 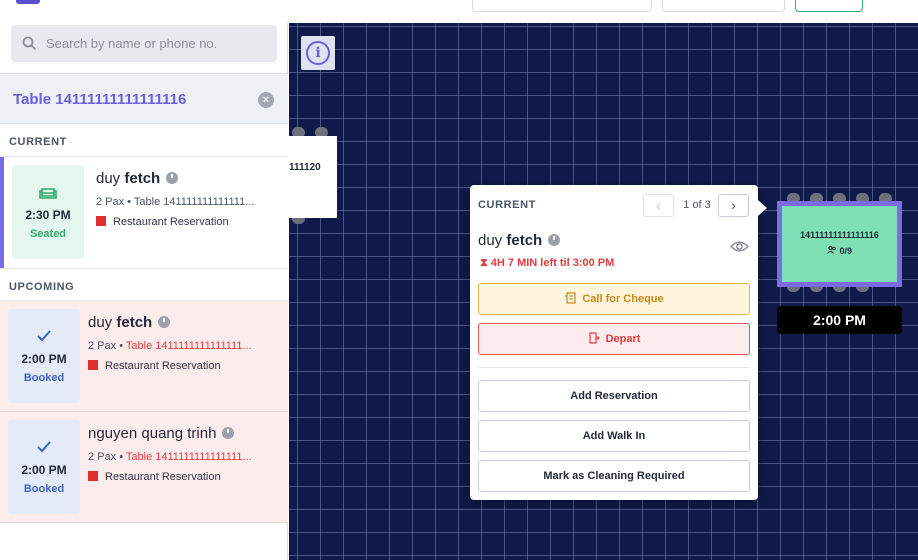 I want to click on pager-count: 1 of 3, so click(x=697, y=205).